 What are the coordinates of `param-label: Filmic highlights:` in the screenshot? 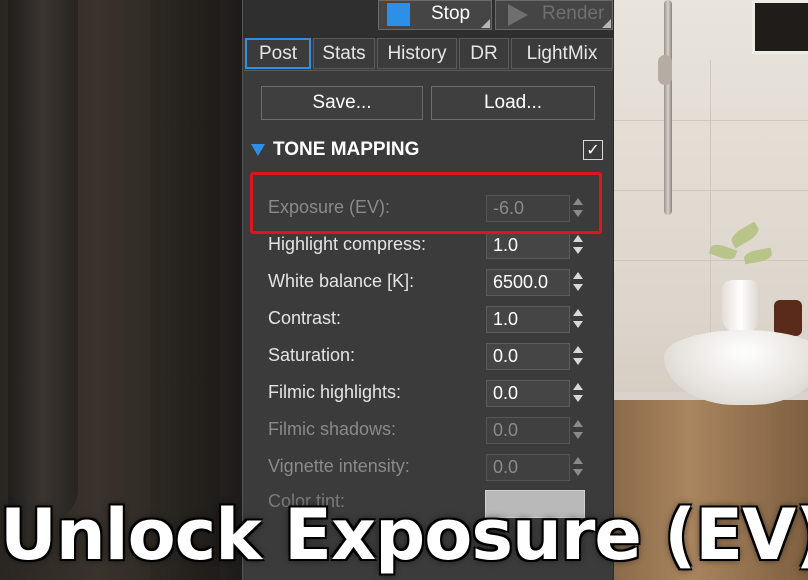 It's located at (335, 392).